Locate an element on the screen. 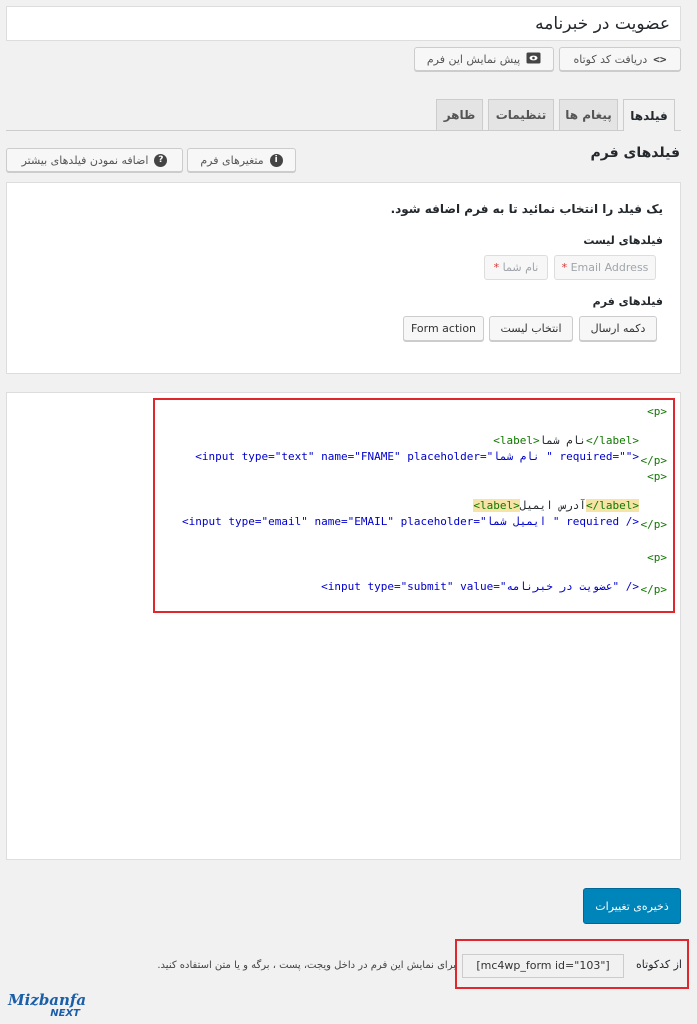 This screenshot has height=1024, width=697. list-fields-heading: فیلدهای لیست is located at coordinates (623, 240).